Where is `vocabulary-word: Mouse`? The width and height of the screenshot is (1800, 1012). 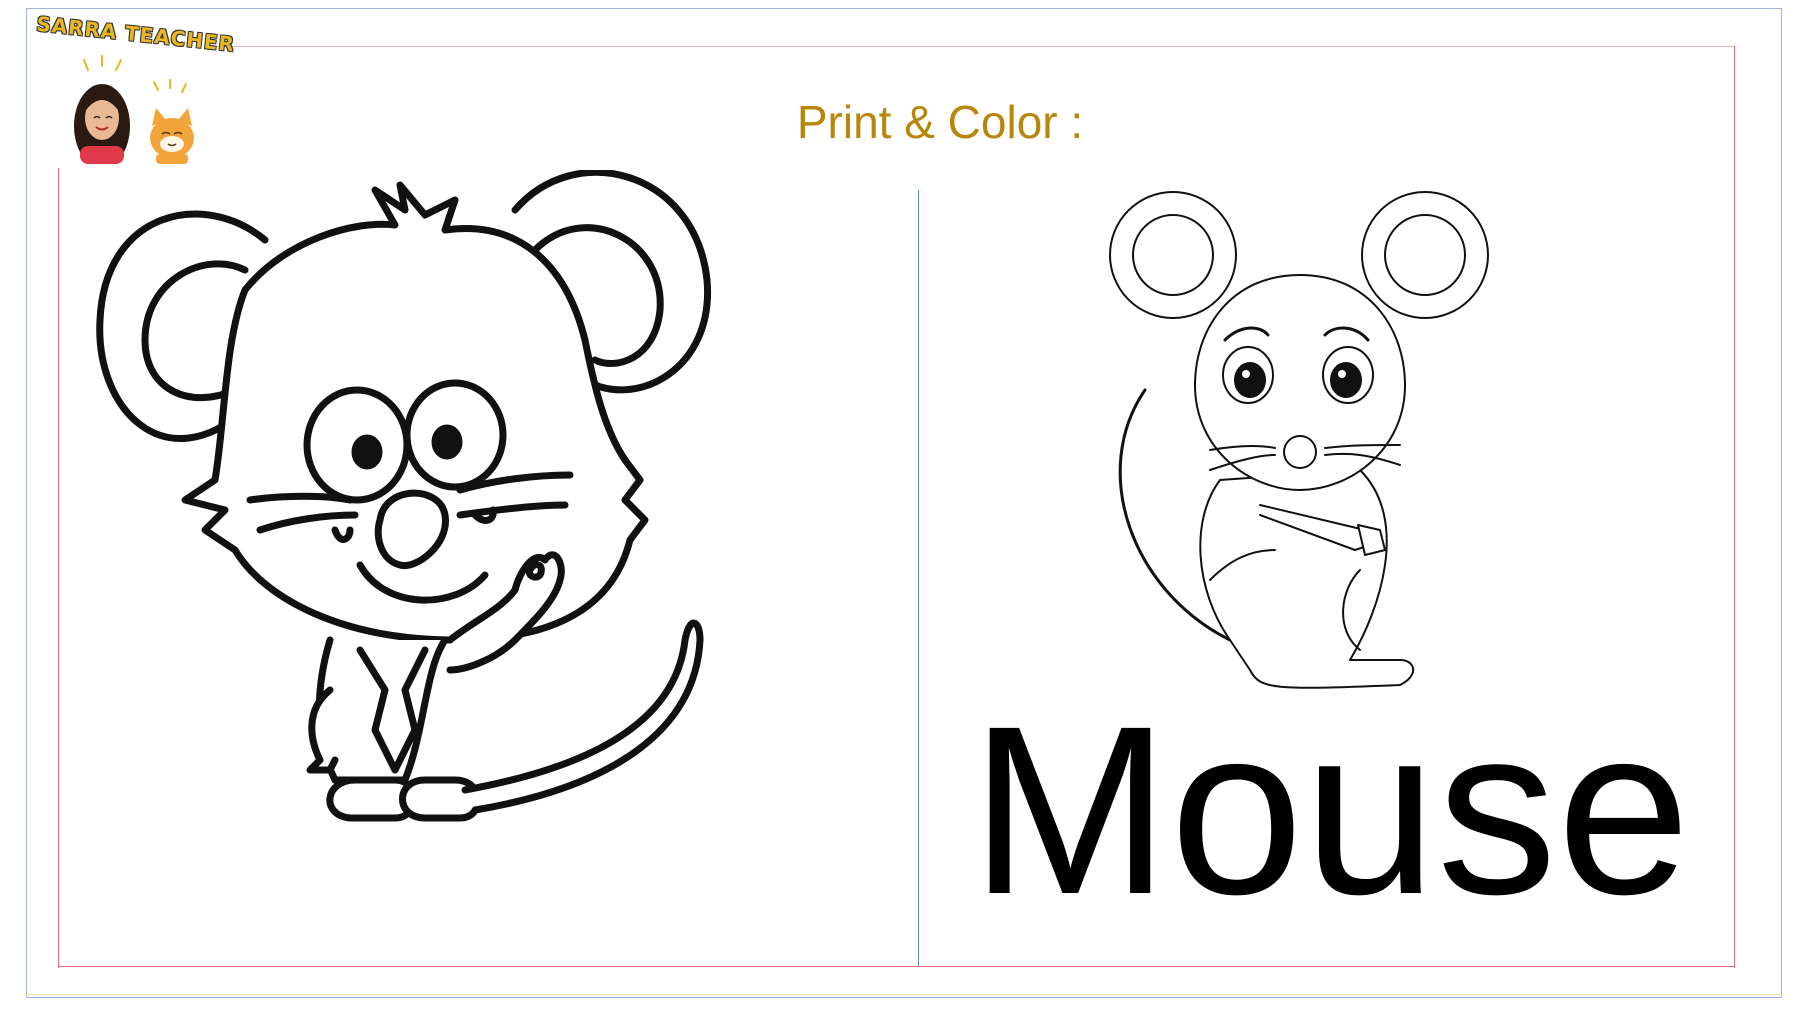
vocabulary-word: Mouse is located at coordinates (1330, 810).